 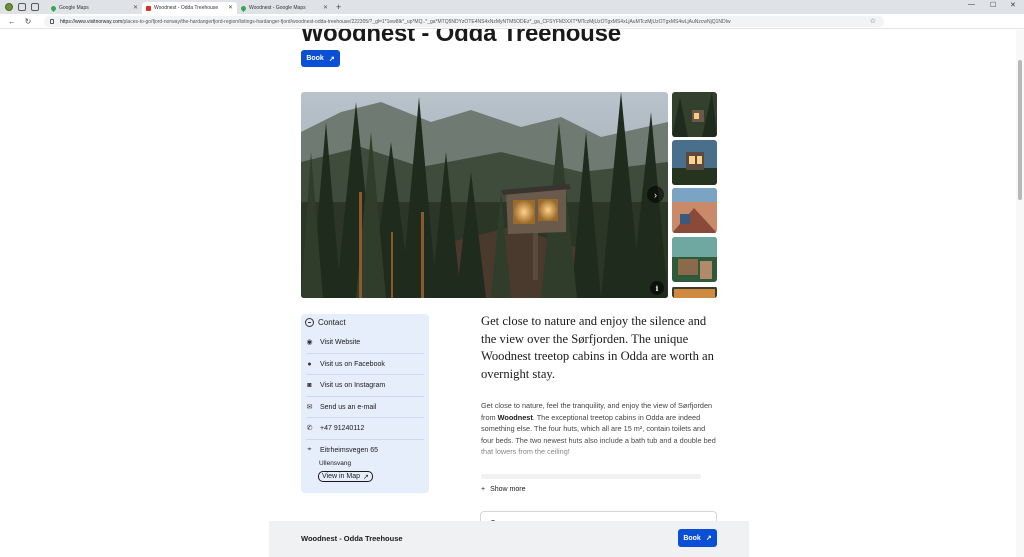 I want to click on visit-website-link: ◉ Visit Website, so click(x=365, y=342).